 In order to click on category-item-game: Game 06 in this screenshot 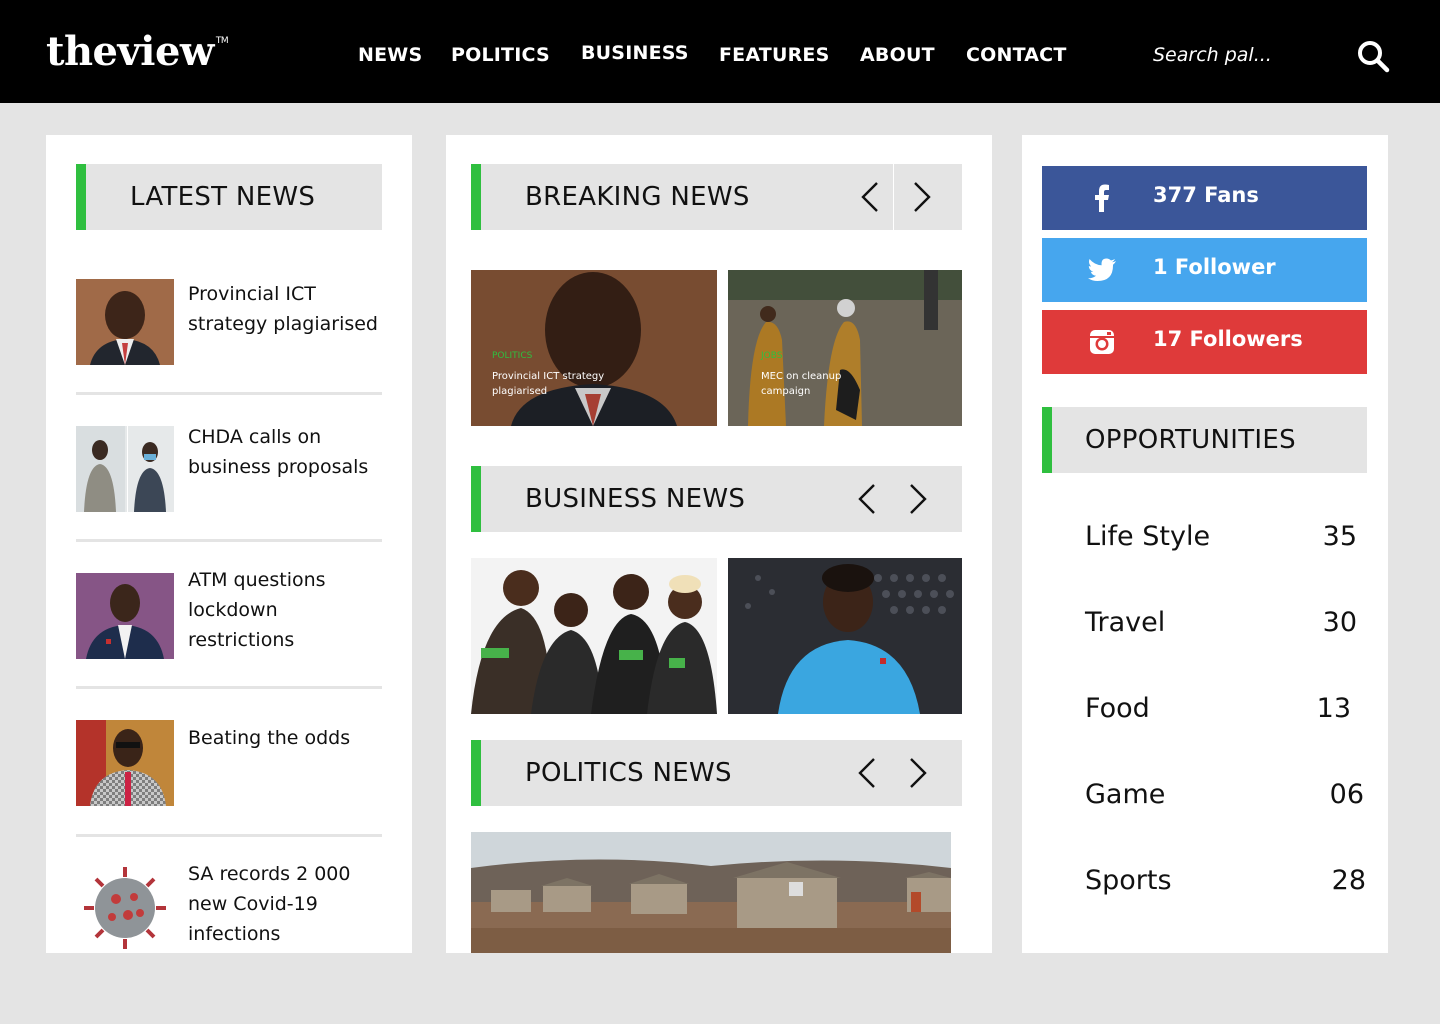, I will do `click(1224, 799)`.